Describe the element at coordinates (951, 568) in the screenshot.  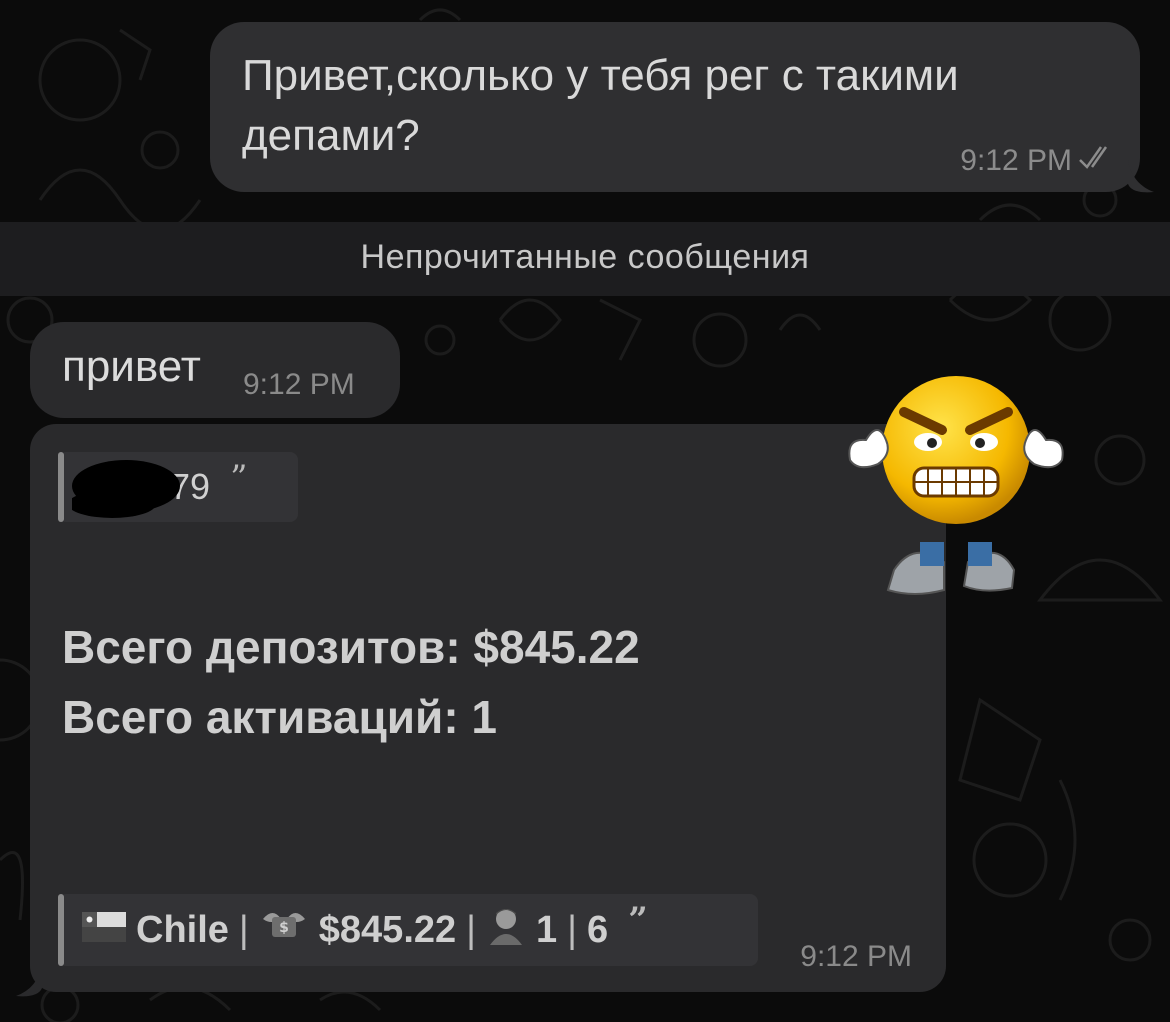
I see `shoes-icon` at that location.